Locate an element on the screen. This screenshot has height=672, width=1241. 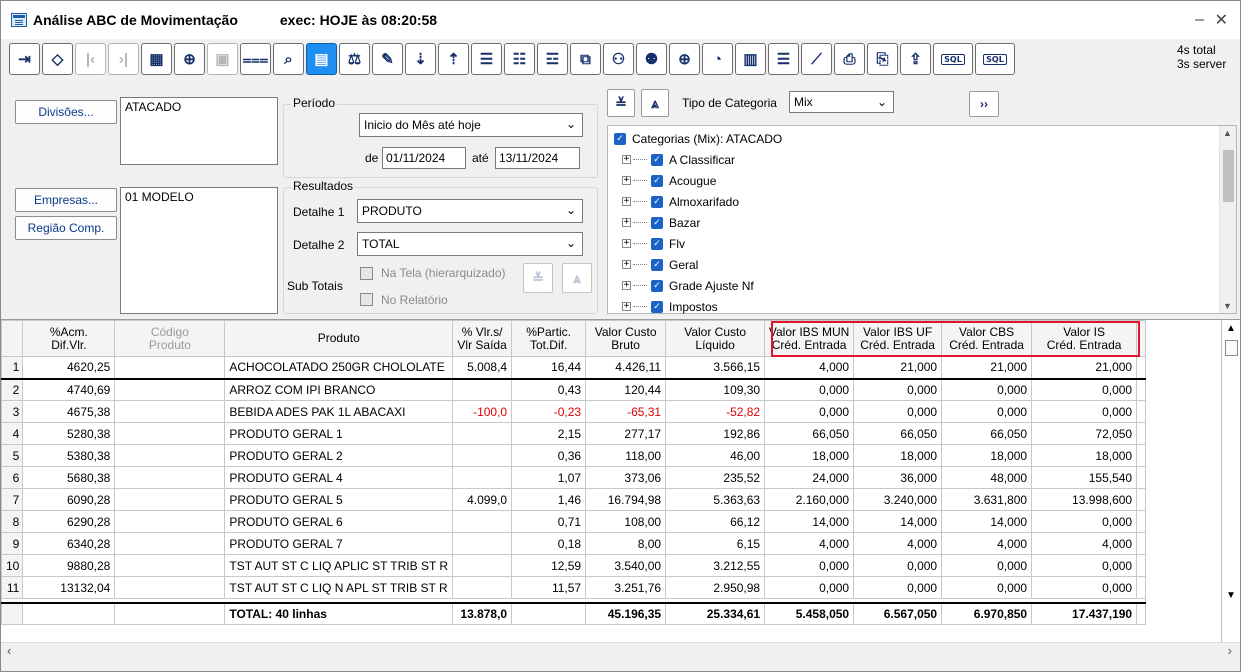
cell-cbs: 21,000 is located at coordinates (987, 368).